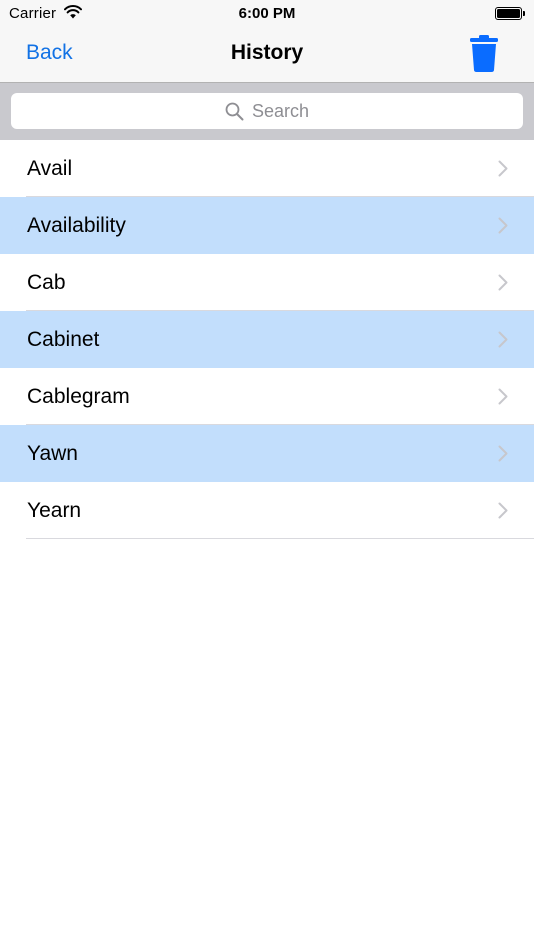 This screenshot has height=950, width=534. I want to click on search-placeholder: Search, so click(280, 110).